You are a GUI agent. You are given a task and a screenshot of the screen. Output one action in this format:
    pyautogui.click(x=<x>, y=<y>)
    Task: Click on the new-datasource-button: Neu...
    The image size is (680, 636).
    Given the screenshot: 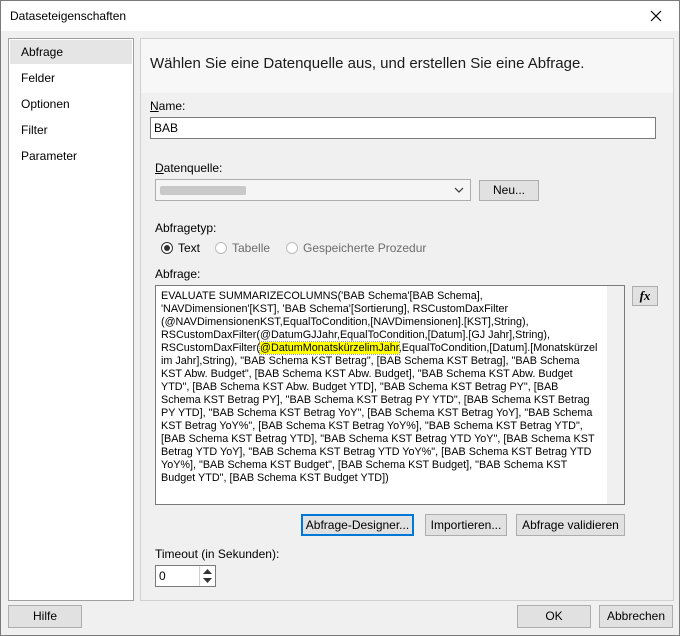 What is the action you would take?
    pyautogui.click(x=509, y=190)
    